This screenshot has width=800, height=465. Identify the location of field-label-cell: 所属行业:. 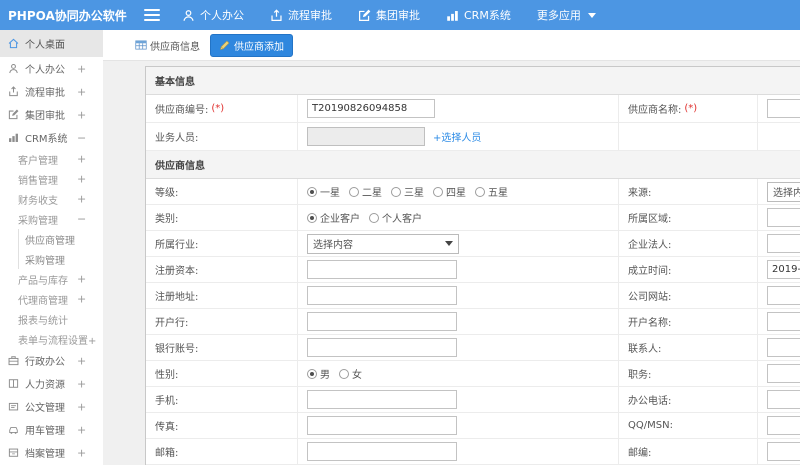
(222, 243).